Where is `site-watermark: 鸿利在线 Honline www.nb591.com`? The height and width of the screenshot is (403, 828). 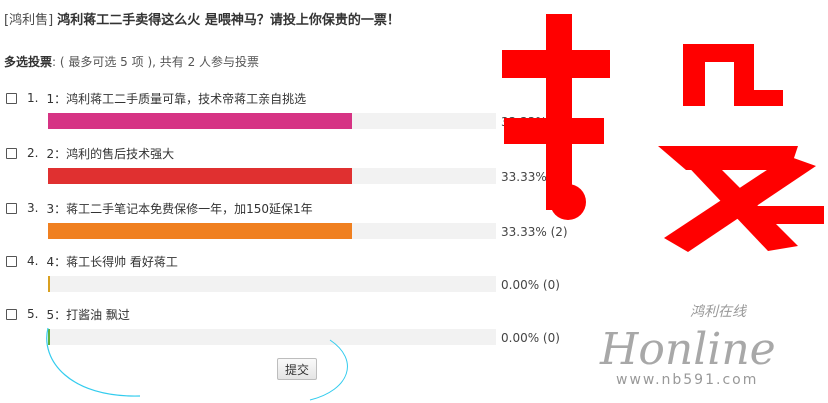 site-watermark: 鸿利在线 Honline www.nb591.com is located at coordinates (687, 346).